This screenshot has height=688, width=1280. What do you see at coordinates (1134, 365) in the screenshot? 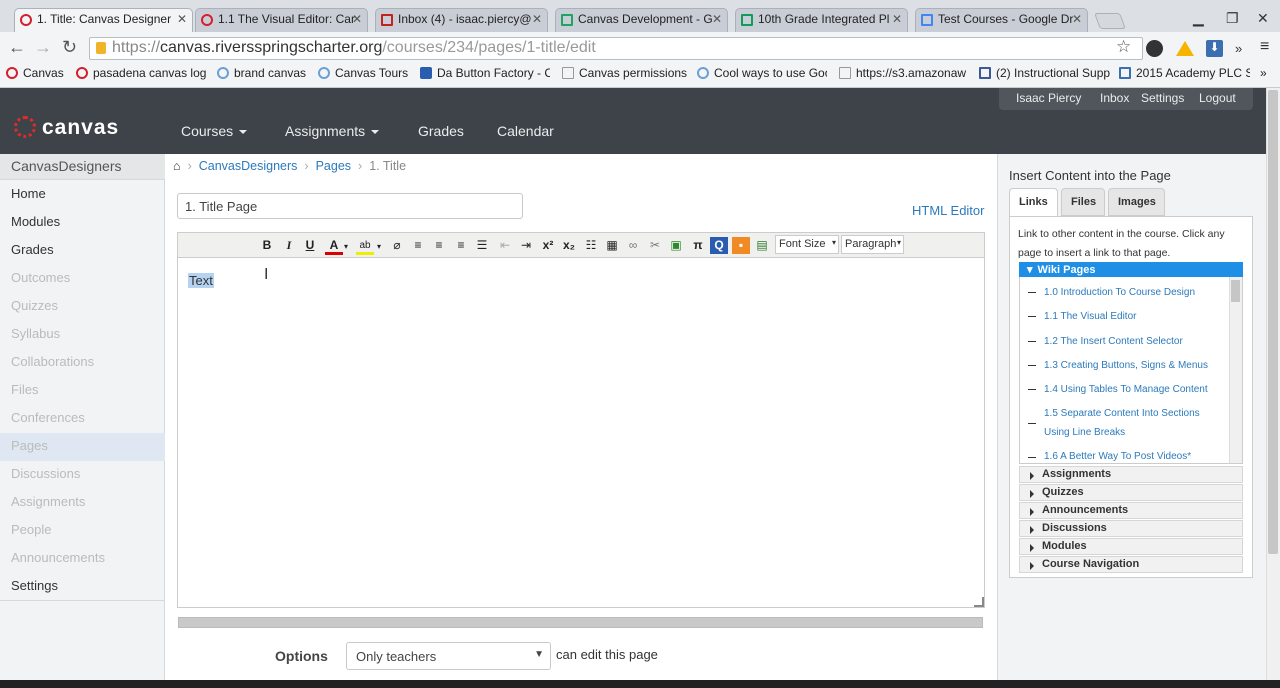
I see `wiki-page-link: 1.3 Creating Buttons, Signs & Menus` at bounding box center [1134, 365].